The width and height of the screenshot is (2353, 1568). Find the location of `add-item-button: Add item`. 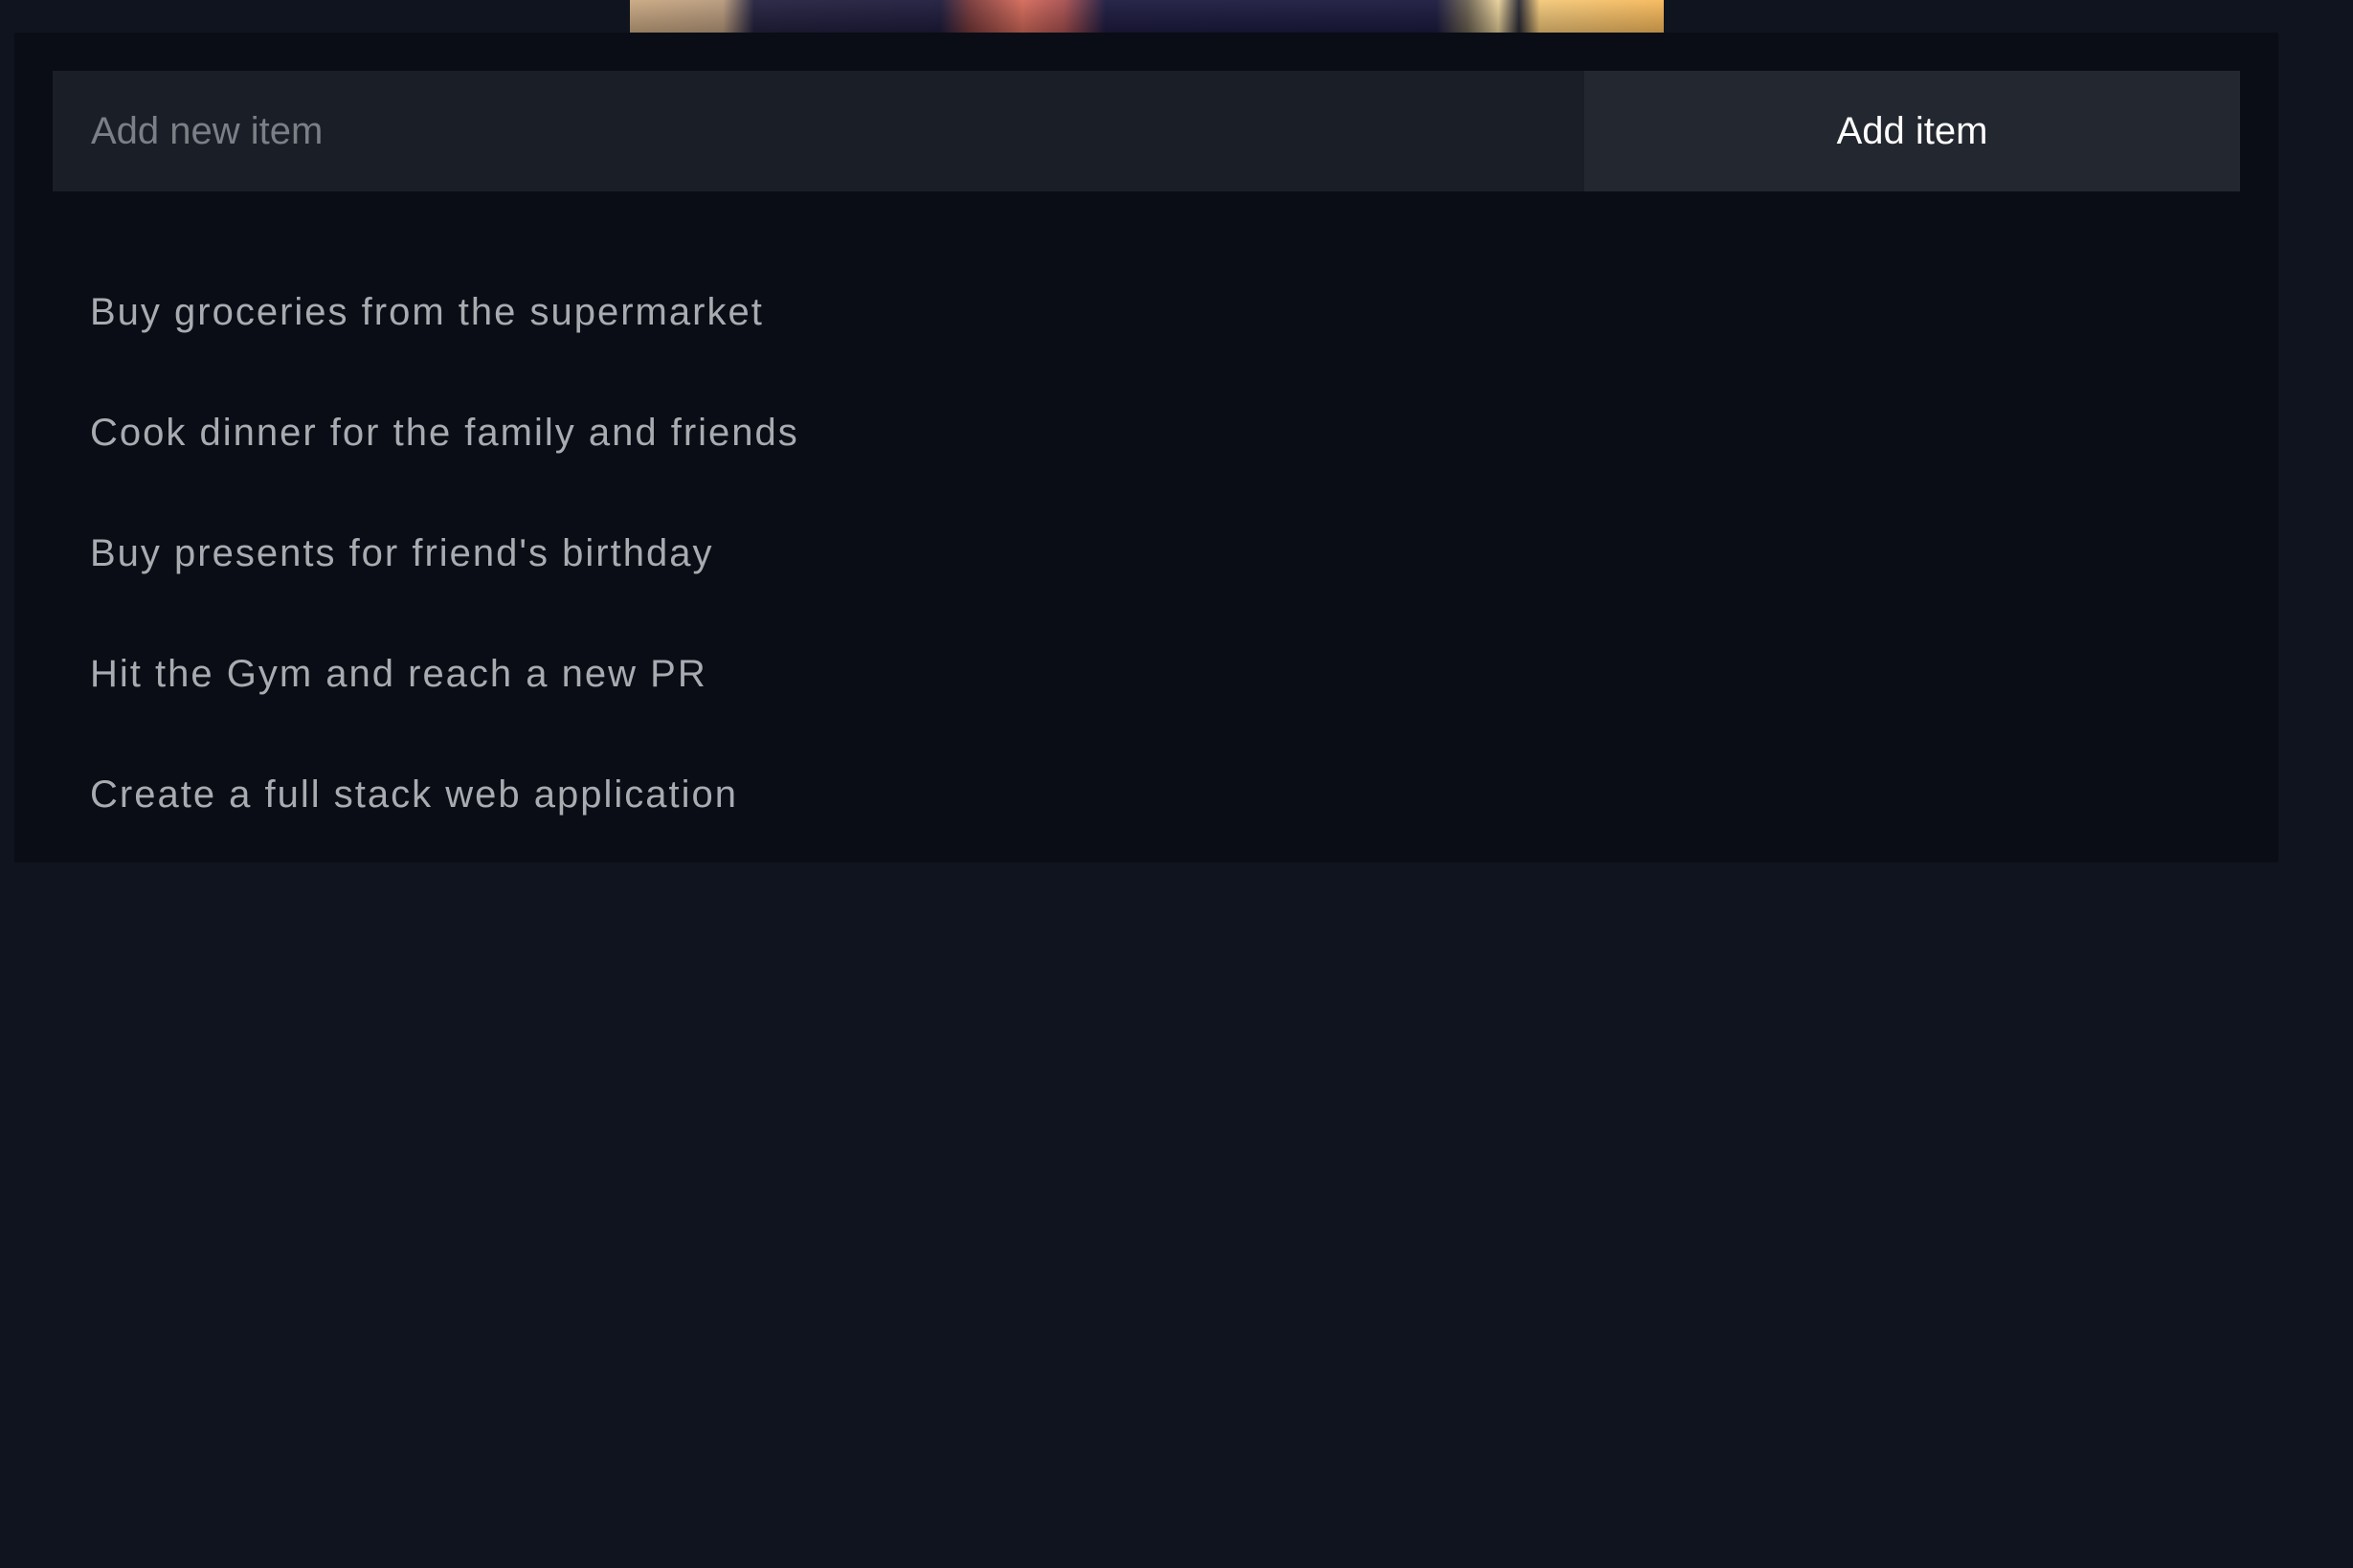

add-item-button: Add item is located at coordinates (1912, 131).